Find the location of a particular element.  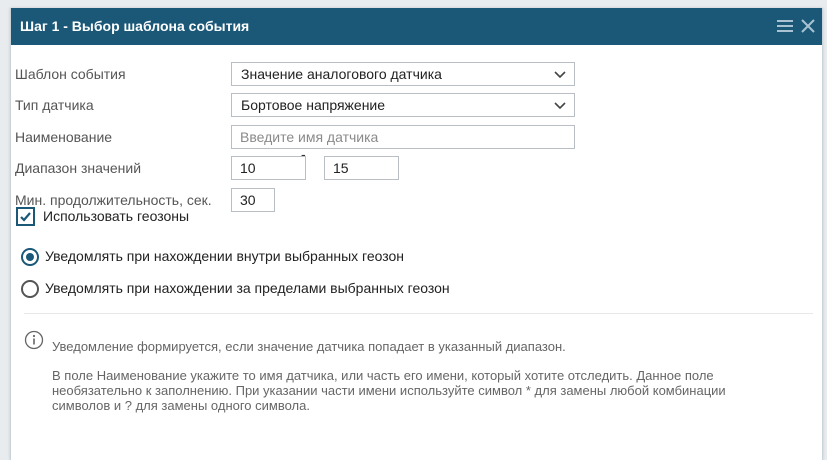

duration-label: Мин. продолжительность, сек. is located at coordinates (113, 200).